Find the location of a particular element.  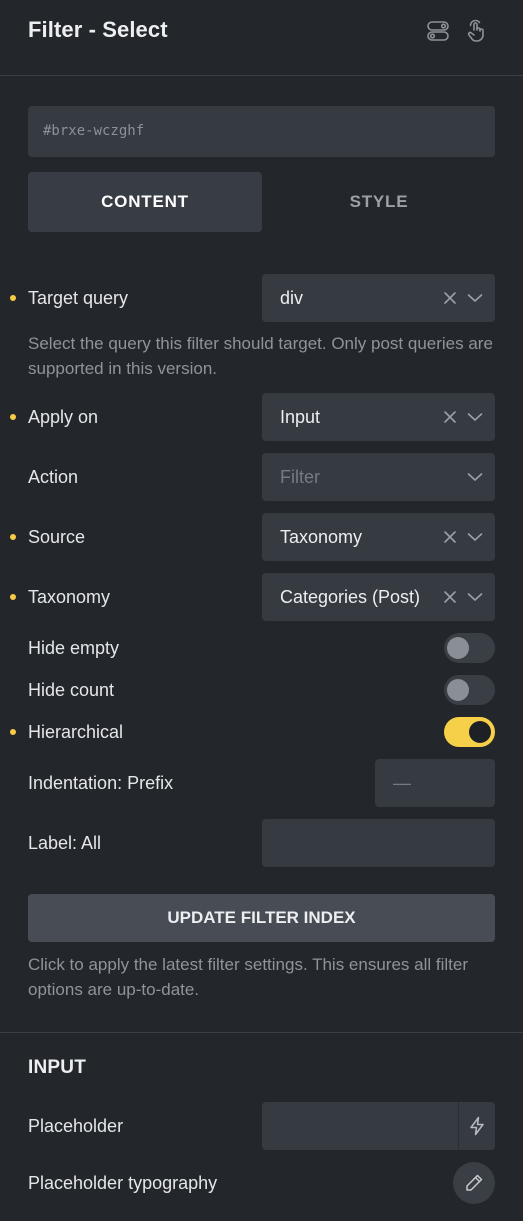

action-placeholder: Filter is located at coordinates (300, 477).